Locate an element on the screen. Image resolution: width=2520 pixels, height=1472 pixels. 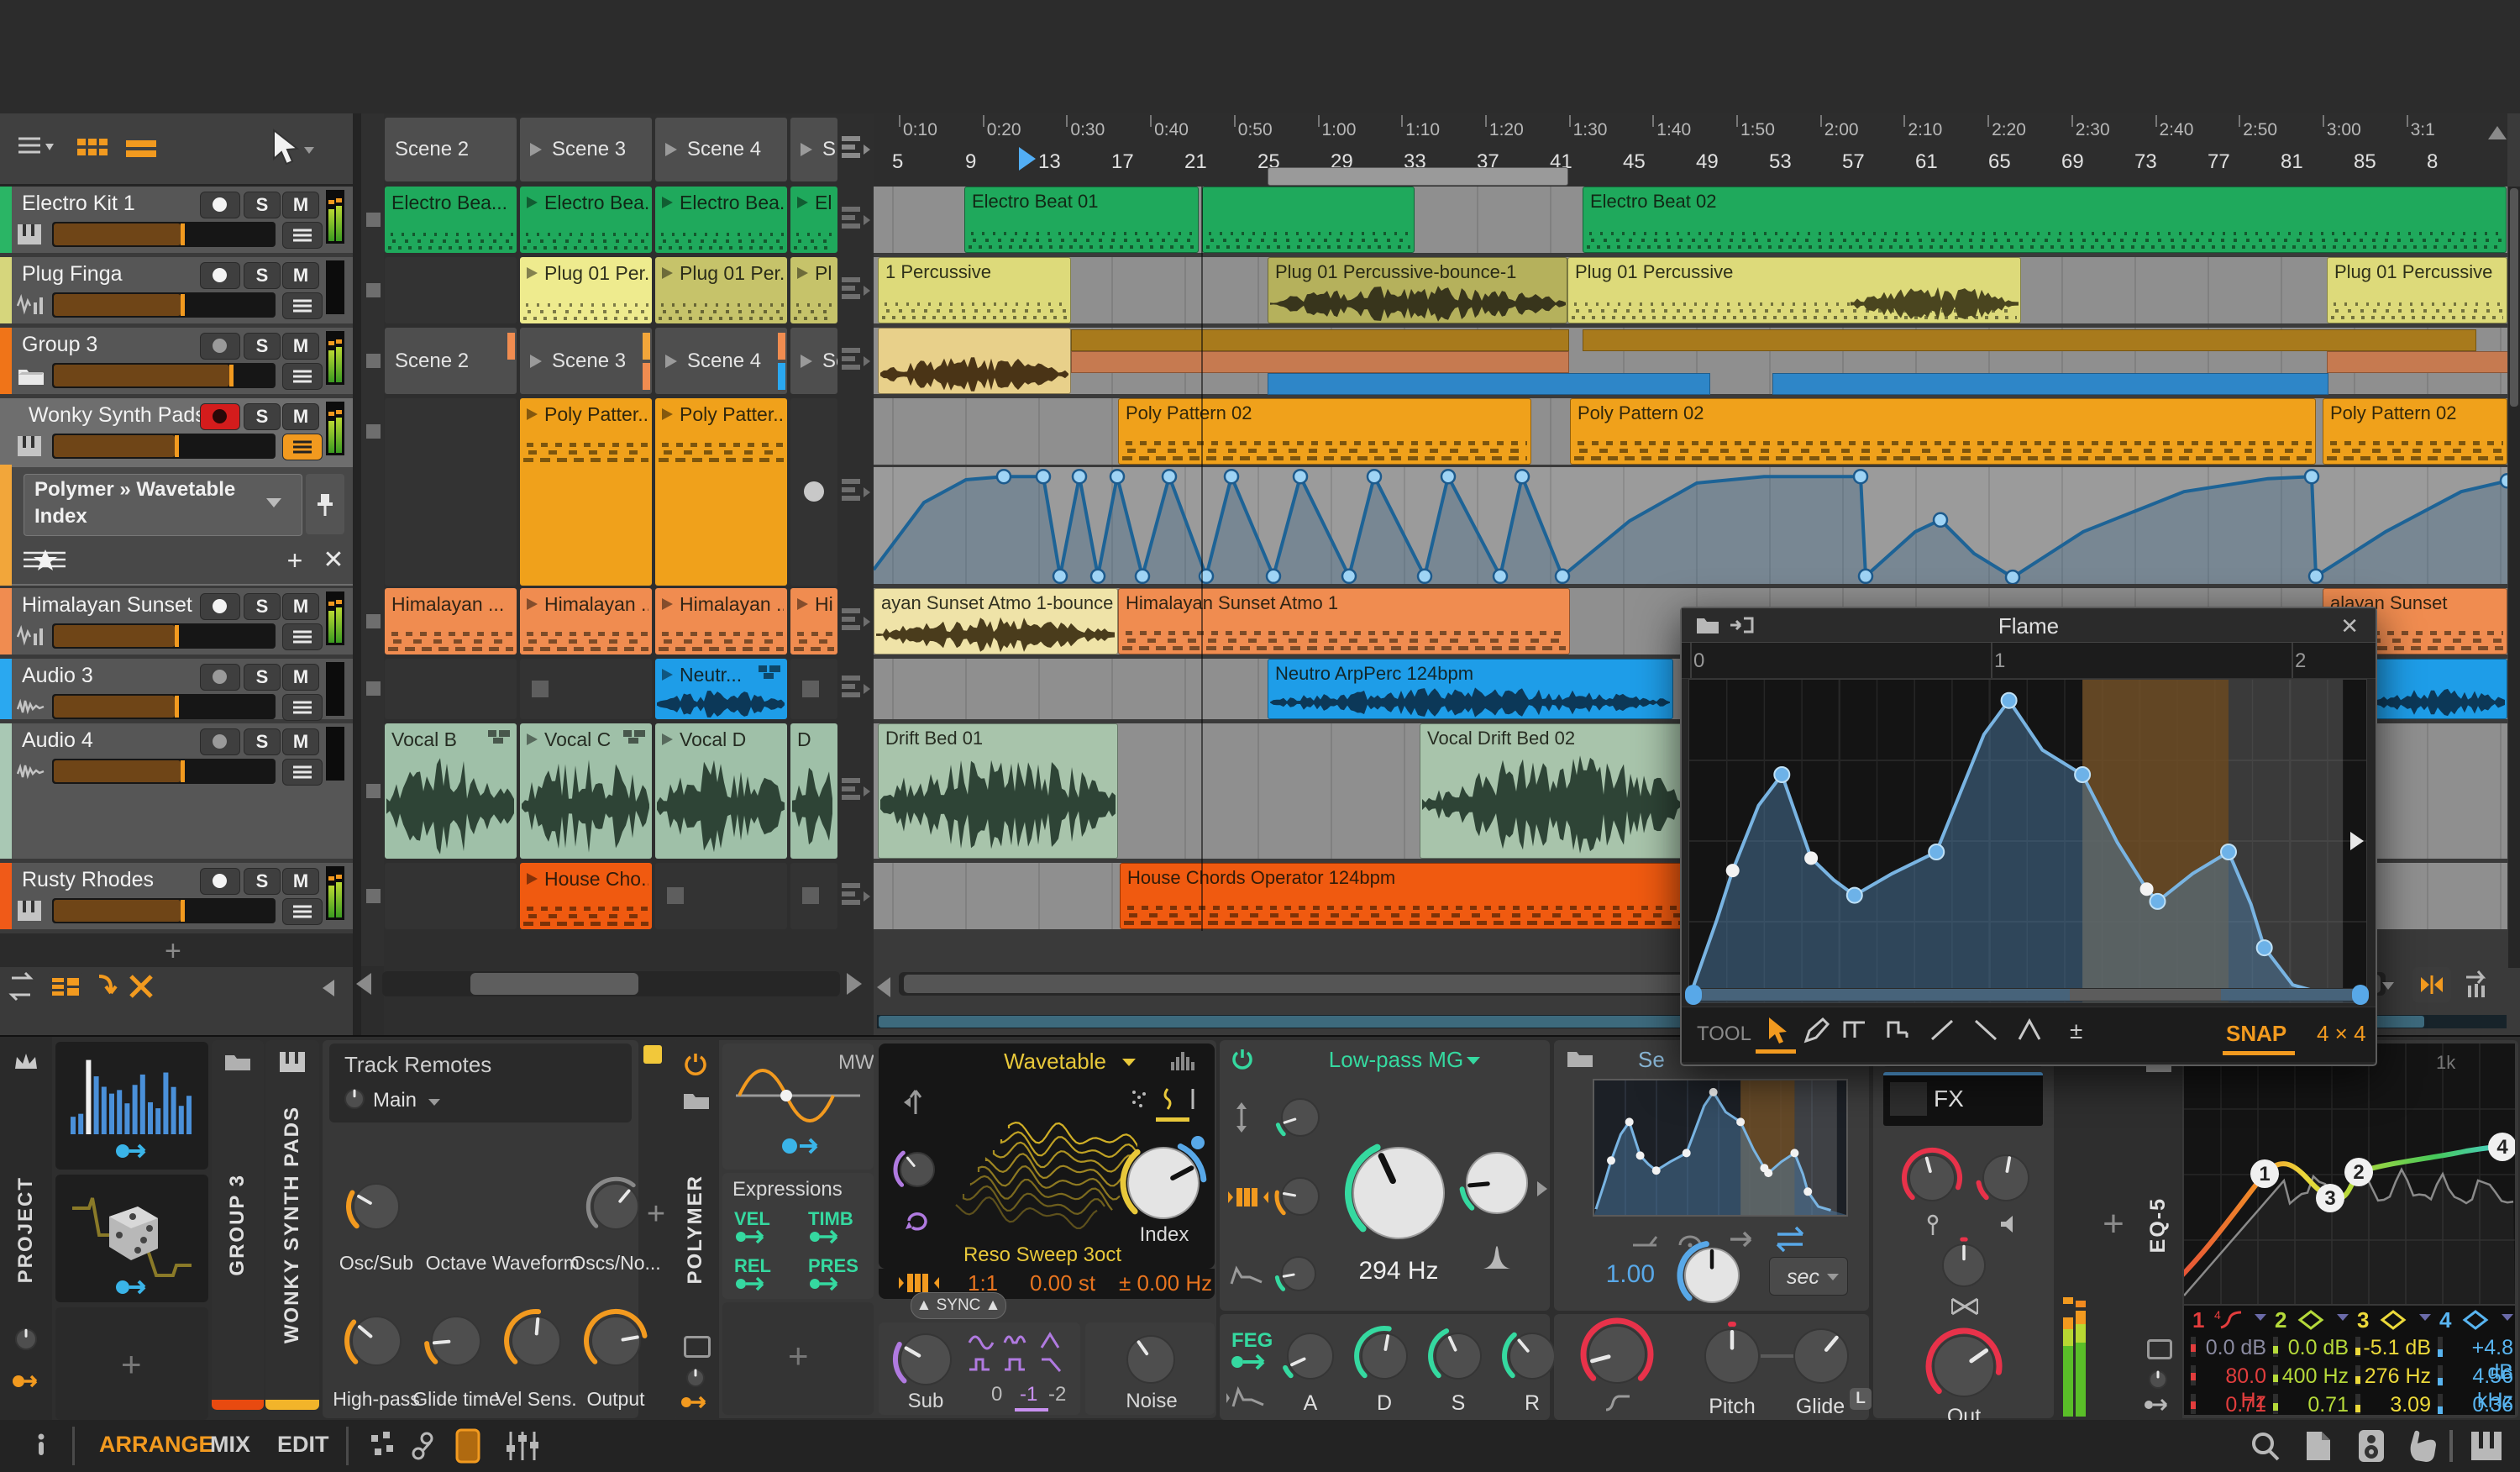
glide-knob is located at coordinates (1821, 1356).